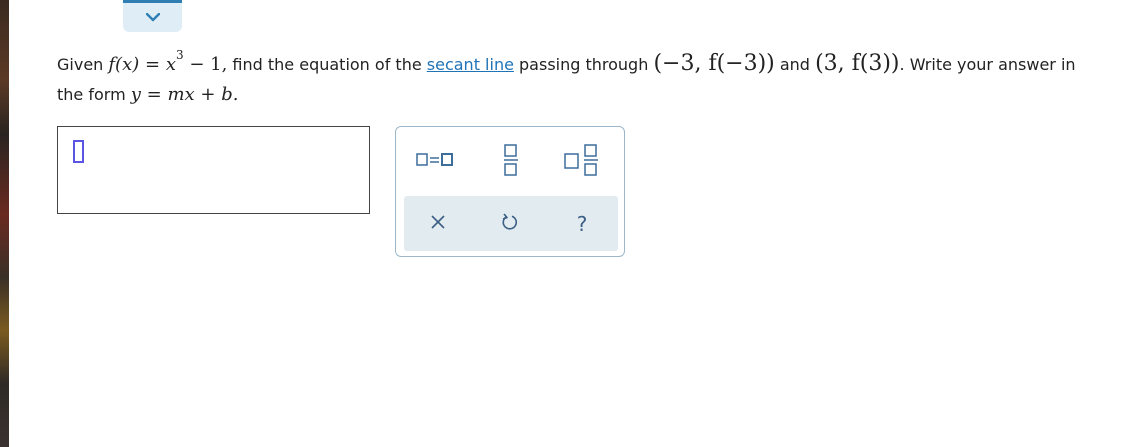 Image resolution: width=1141 pixels, height=447 pixels. I want to click on undo-icon, so click(510, 223).